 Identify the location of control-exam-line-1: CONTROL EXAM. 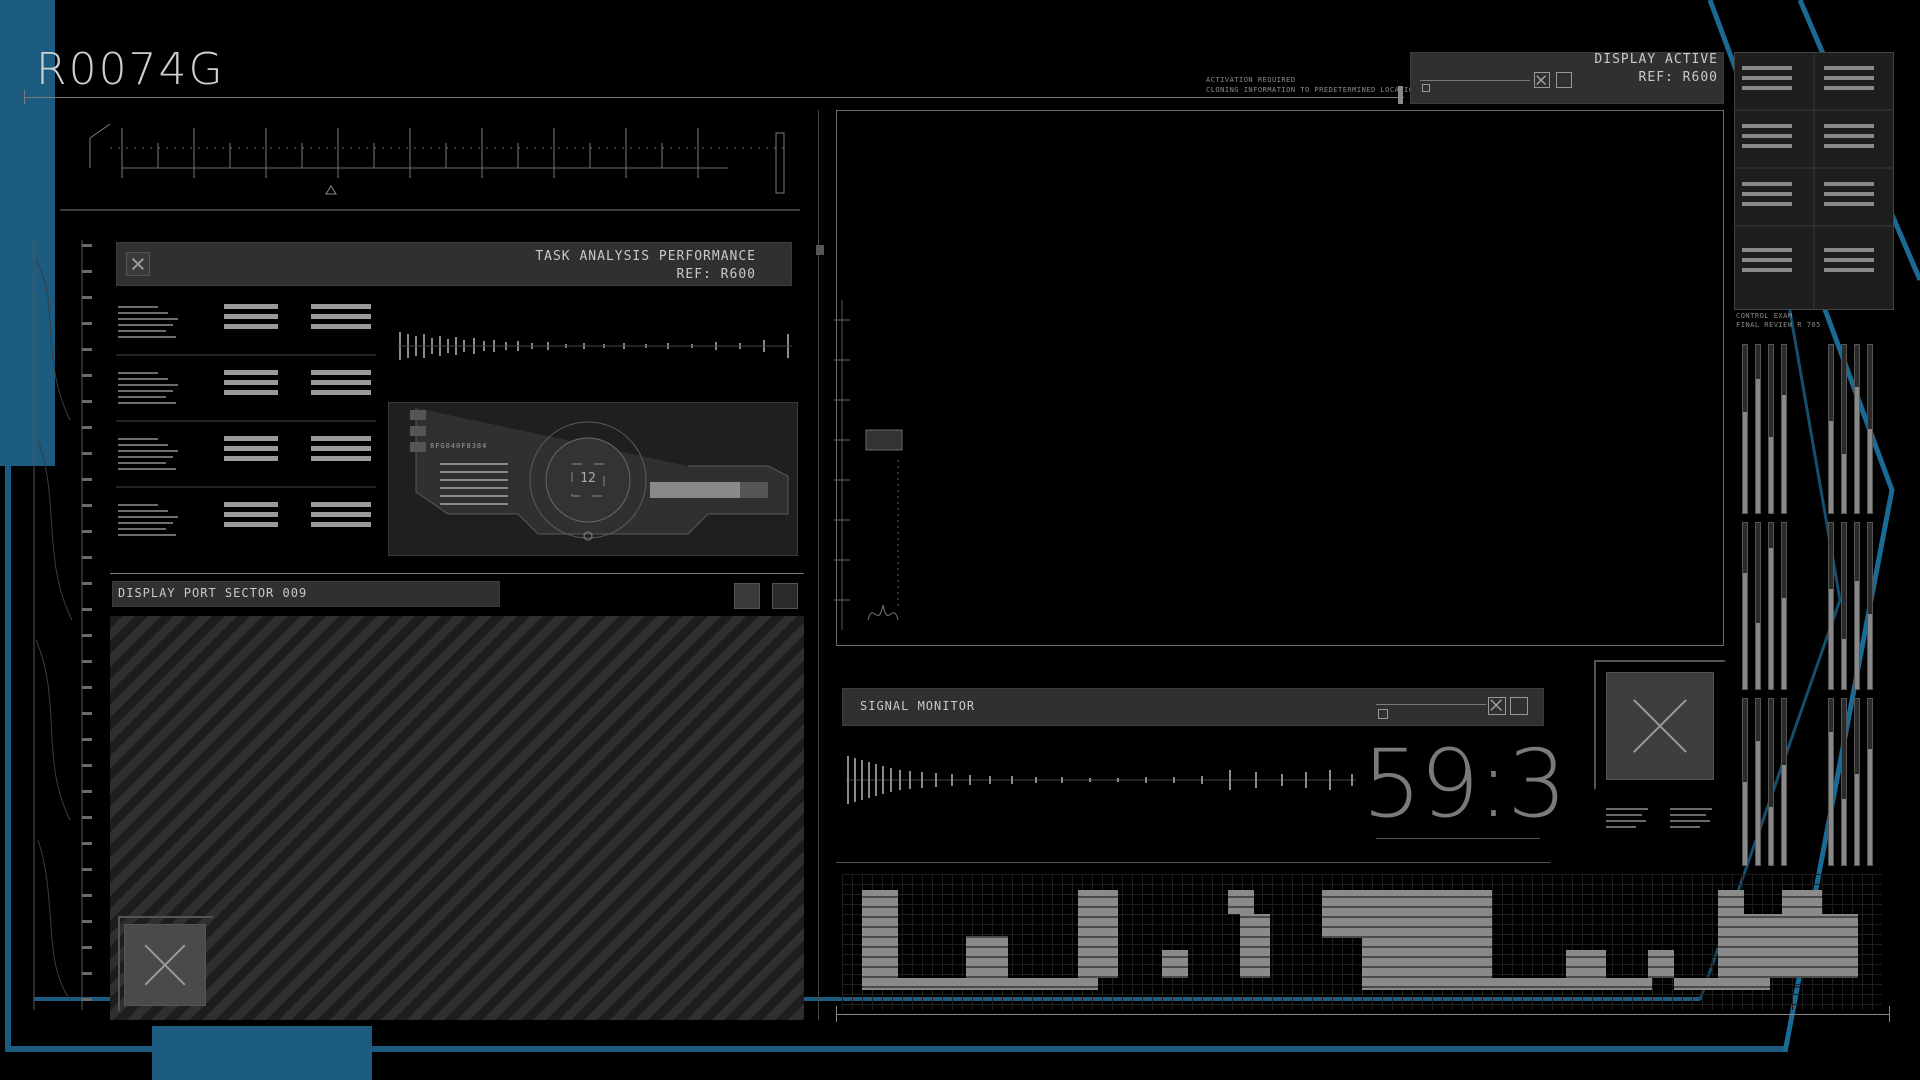
(1764, 316).